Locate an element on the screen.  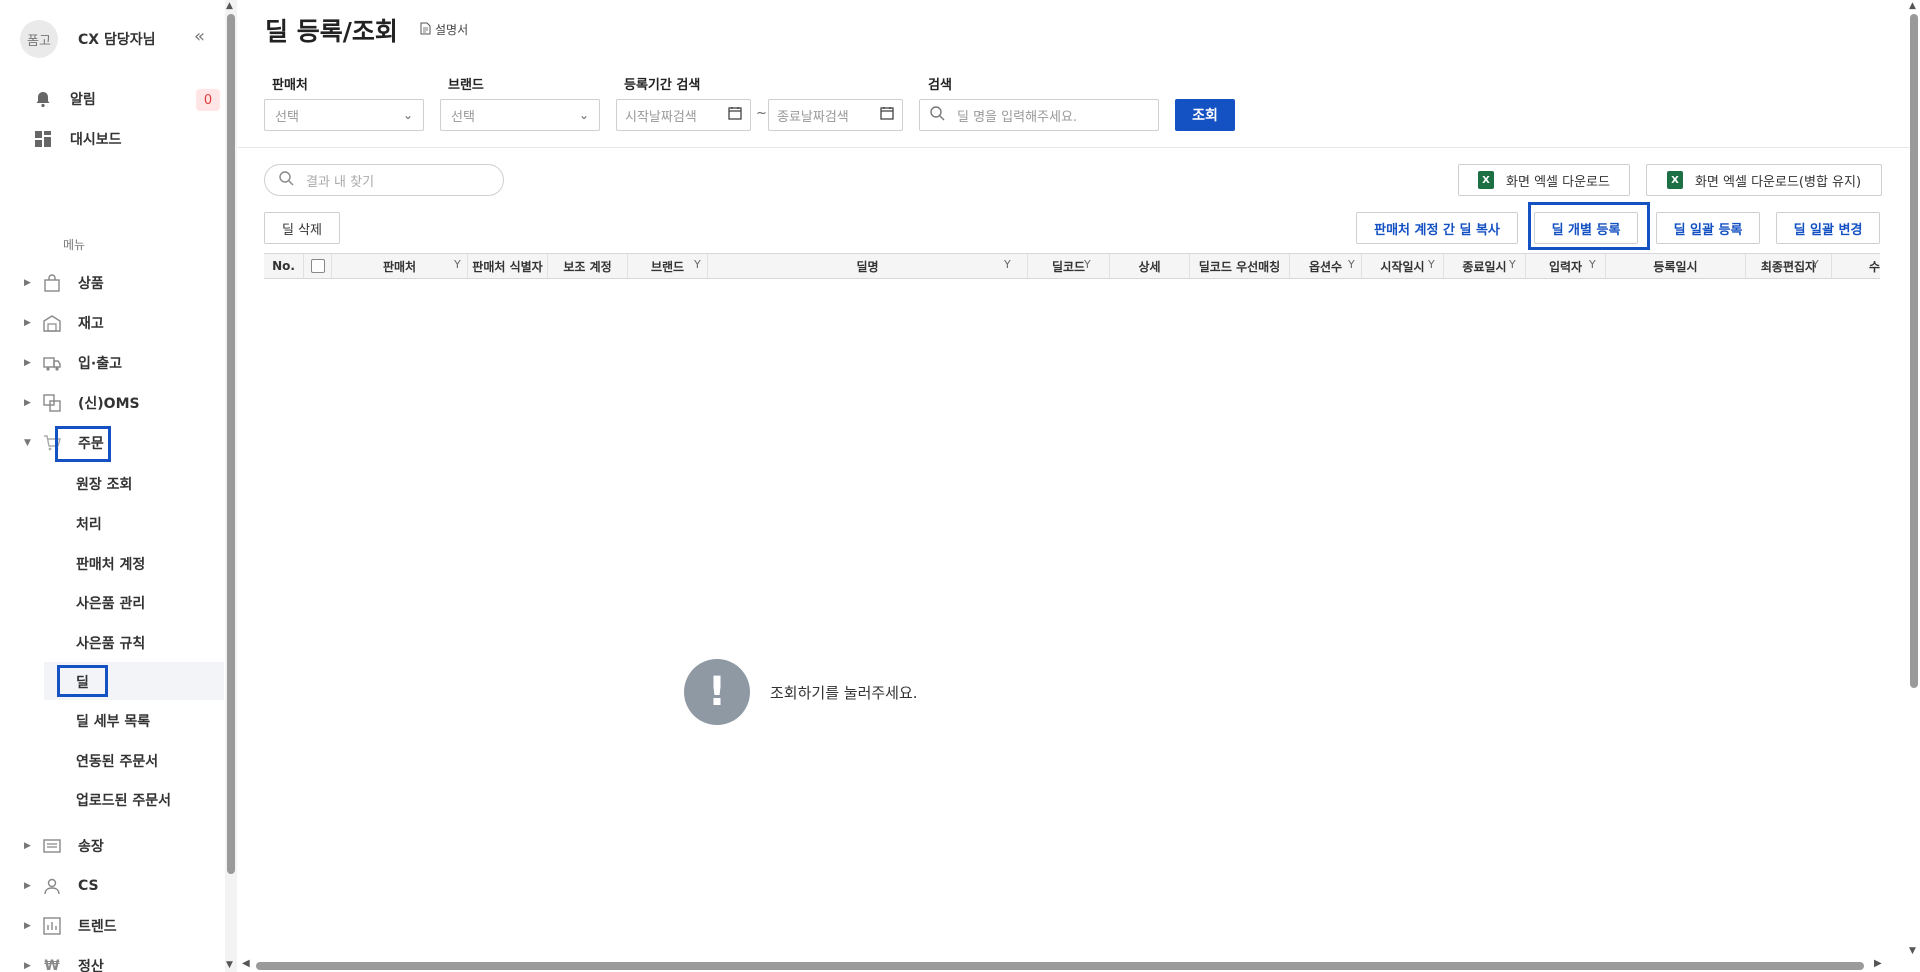
sub-item-ledger: 원장 조회 is located at coordinates (104, 484).